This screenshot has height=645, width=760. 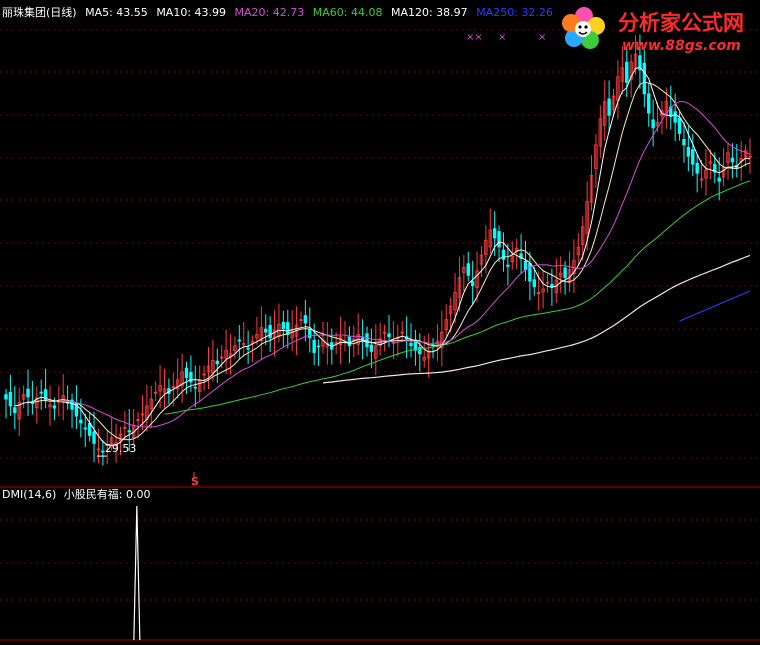 What do you see at coordinates (429, 12) in the screenshot?
I see `ma120-label: MA120: 38.97` at bounding box center [429, 12].